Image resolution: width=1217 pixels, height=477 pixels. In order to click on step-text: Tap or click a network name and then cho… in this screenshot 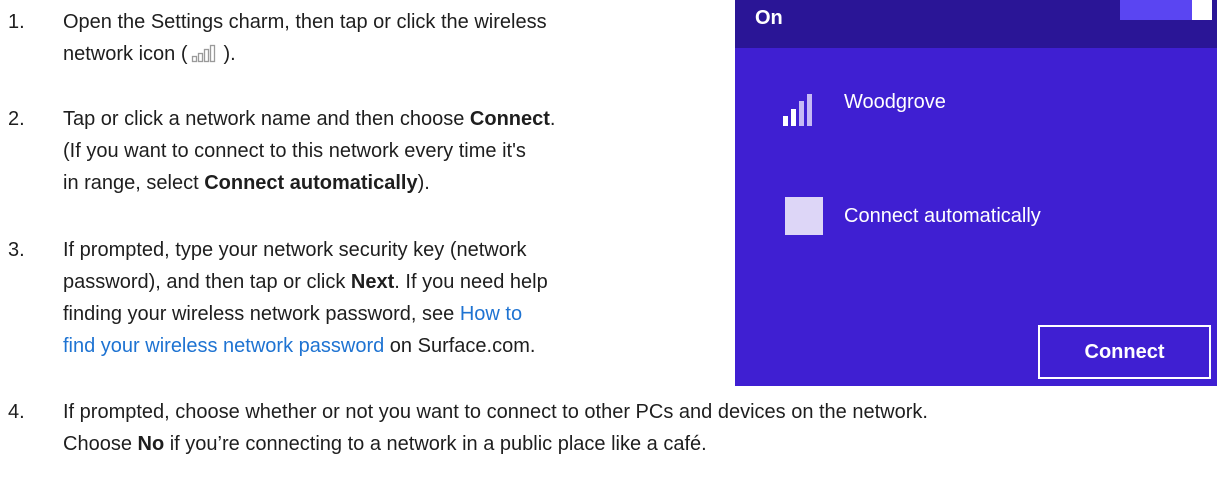, I will do `click(309, 151)`.